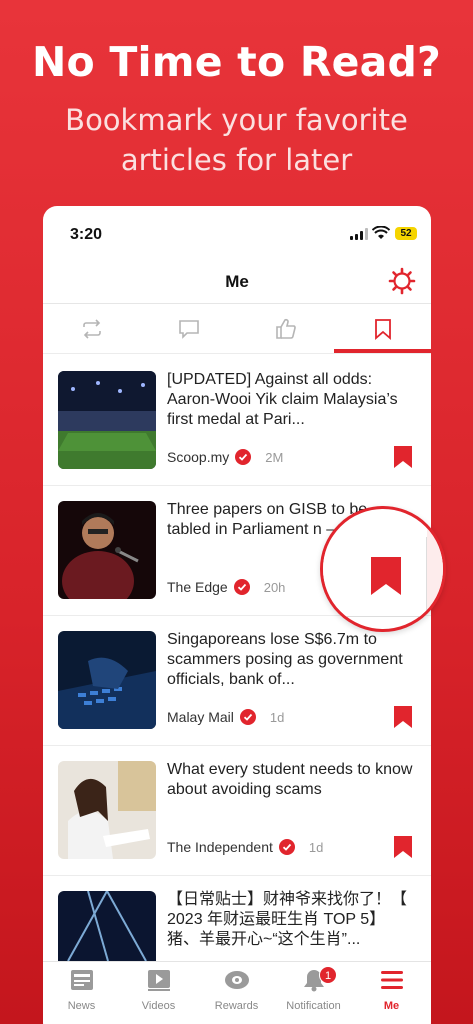  I want to click on tab-news: News, so click(81, 990).